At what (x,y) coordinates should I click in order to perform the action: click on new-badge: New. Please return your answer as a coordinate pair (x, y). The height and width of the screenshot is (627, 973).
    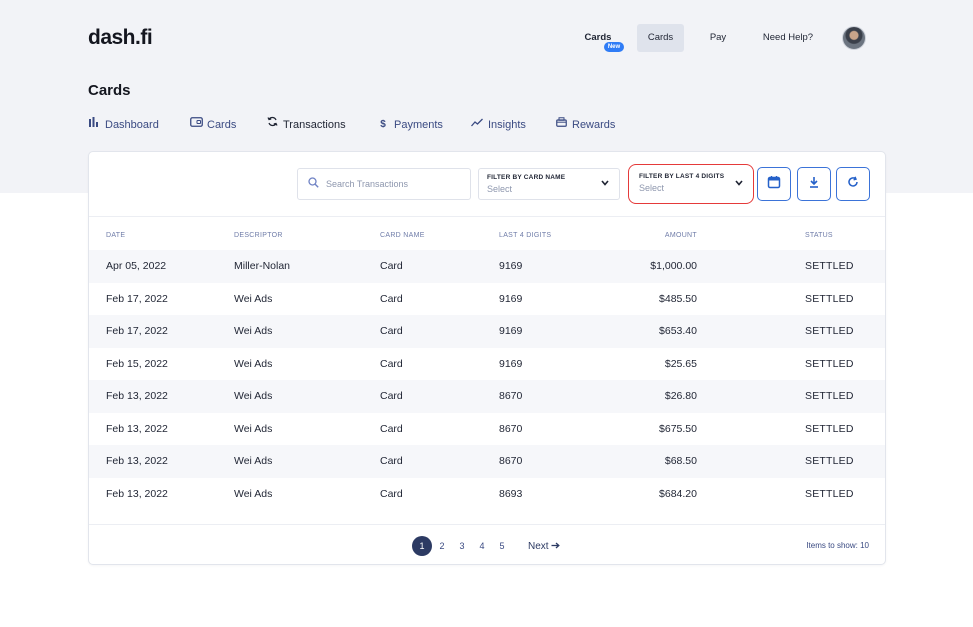
    Looking at the image, I should click on (614, 47).